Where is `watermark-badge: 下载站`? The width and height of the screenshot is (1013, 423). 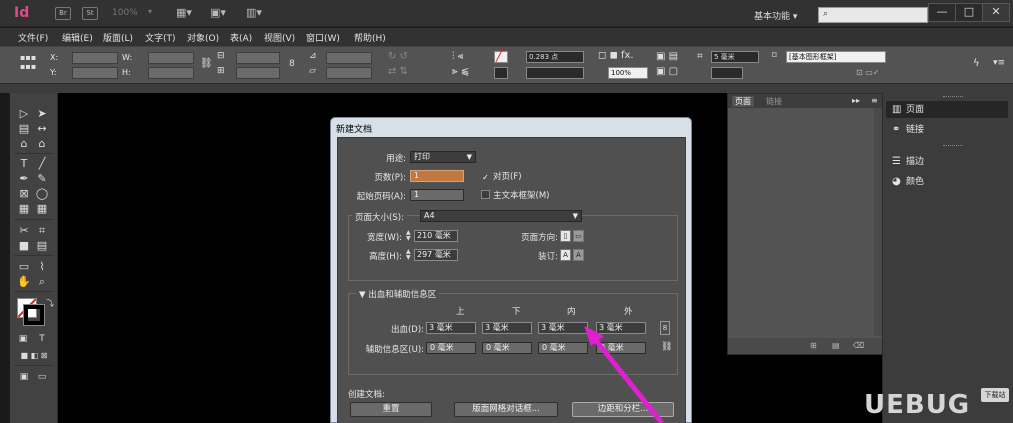 watermark-badge: 下载站 is located at coordinates (995, 395).